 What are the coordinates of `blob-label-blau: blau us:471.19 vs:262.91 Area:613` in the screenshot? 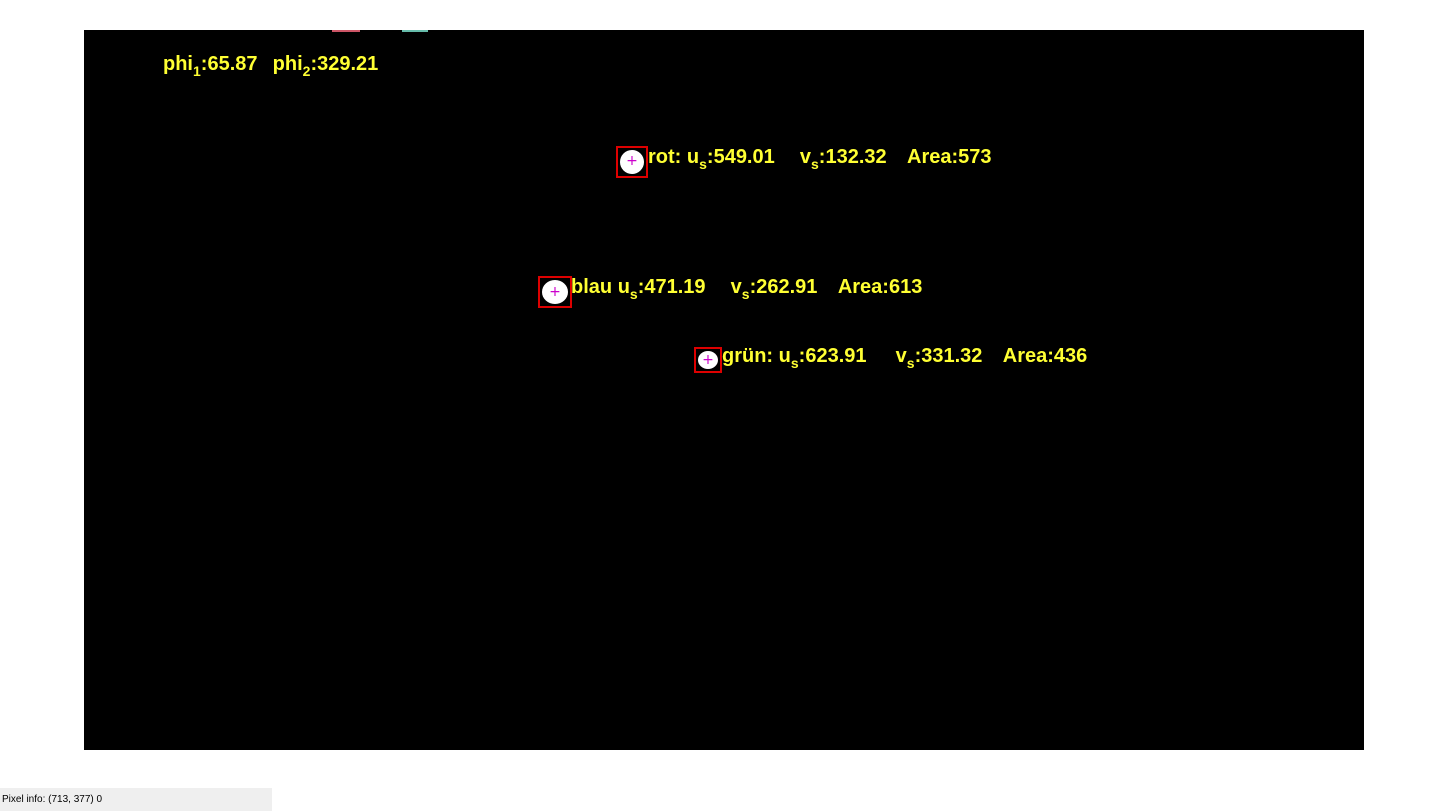 It's located at (747, 288).